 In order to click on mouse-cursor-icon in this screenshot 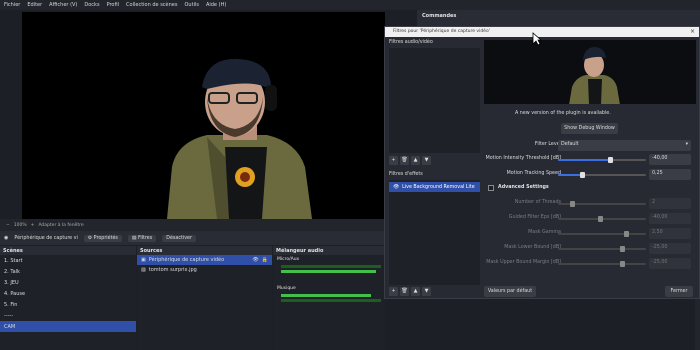, I will do `click(537, 39)`.